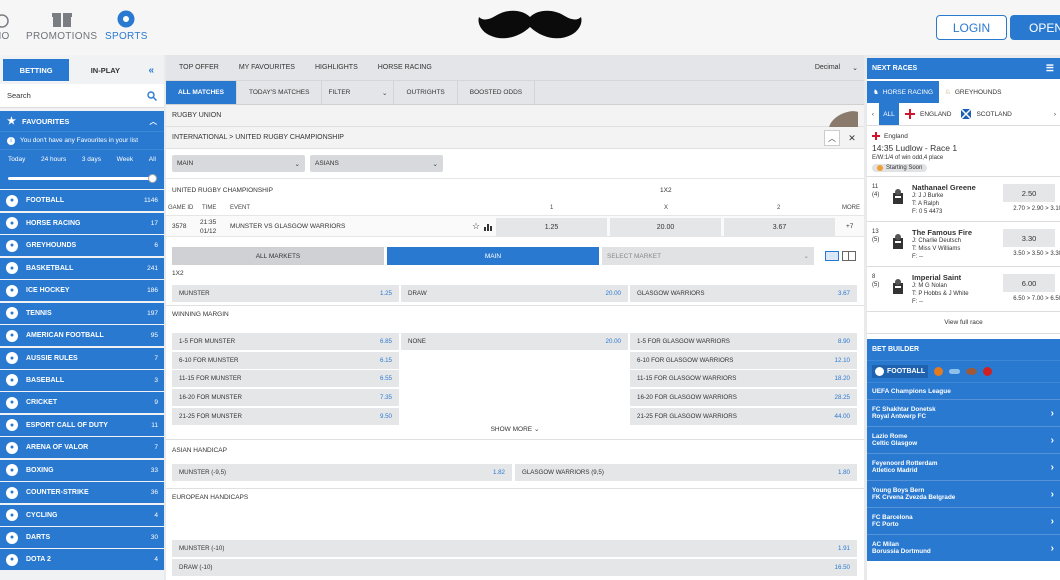  Describe the element at coordinates (971, 27) in the screenshot. I see `login-button: LOGIN` at that location.